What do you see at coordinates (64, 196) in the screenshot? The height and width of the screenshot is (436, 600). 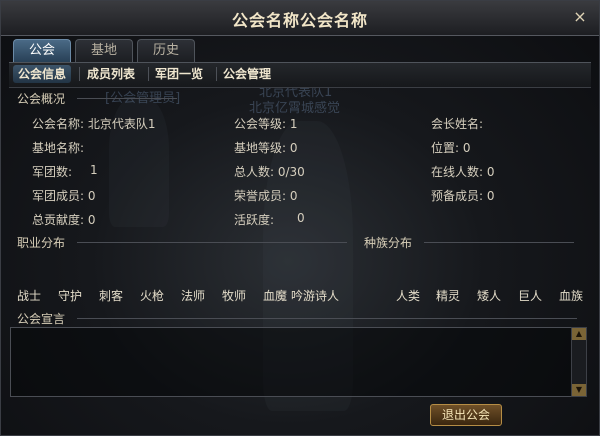 I see `legion-members-field: 军团成员: 0` at bounding box center [64, 196].